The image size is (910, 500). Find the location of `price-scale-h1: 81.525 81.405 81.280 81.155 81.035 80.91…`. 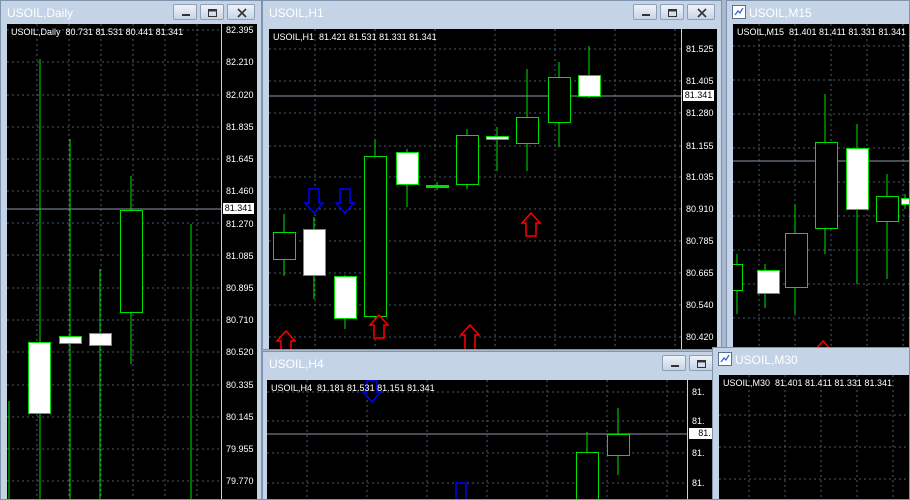

price-scale-h1: 81.525 81.405 81.280 81.155 81.035 80.91… is located at coordinates (699, 189).